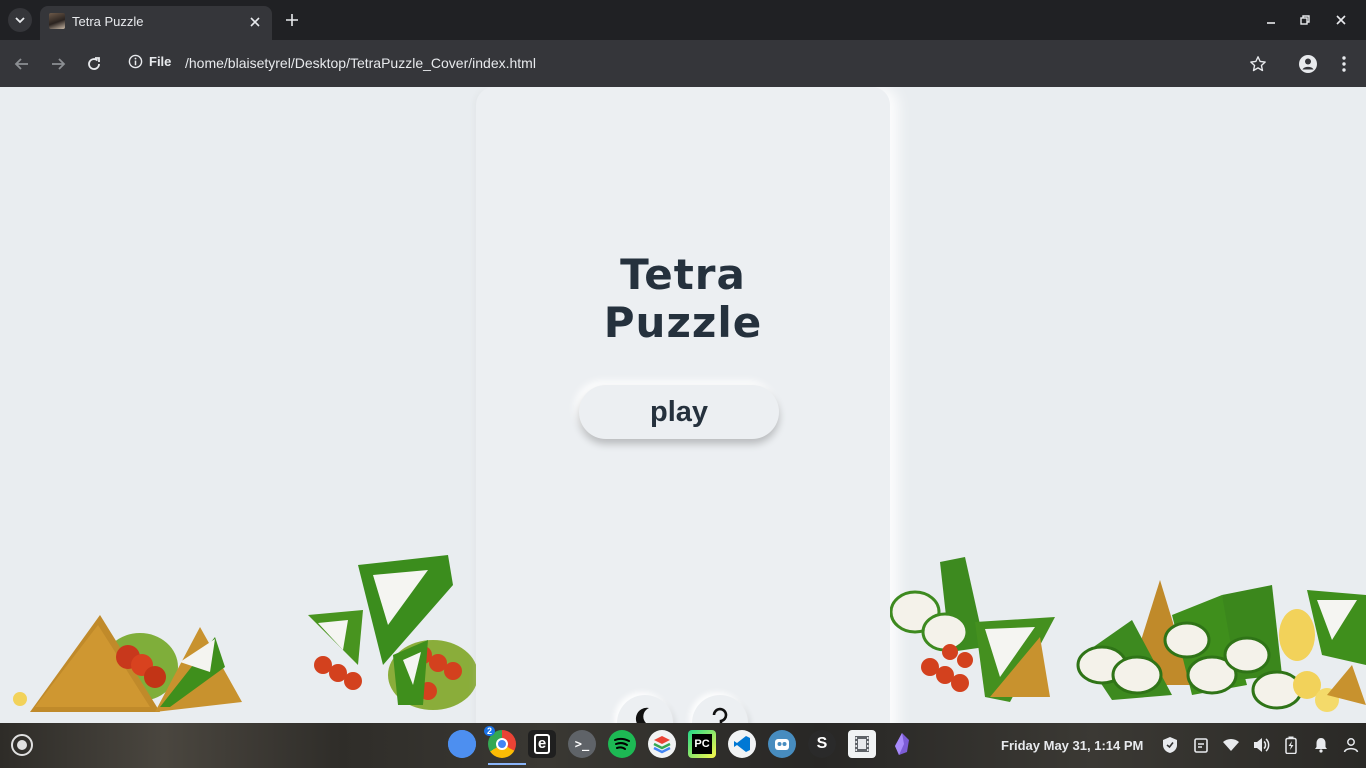 The height and width of the screenshot is (768, 1366). I want to click on obsidian-icon, so click(902, 744).